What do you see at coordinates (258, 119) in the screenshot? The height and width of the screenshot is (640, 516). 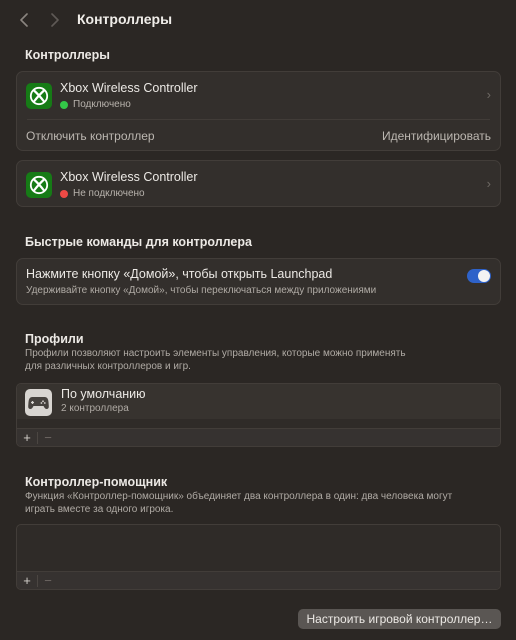 I see `divider` at bounding box center [258, 119].